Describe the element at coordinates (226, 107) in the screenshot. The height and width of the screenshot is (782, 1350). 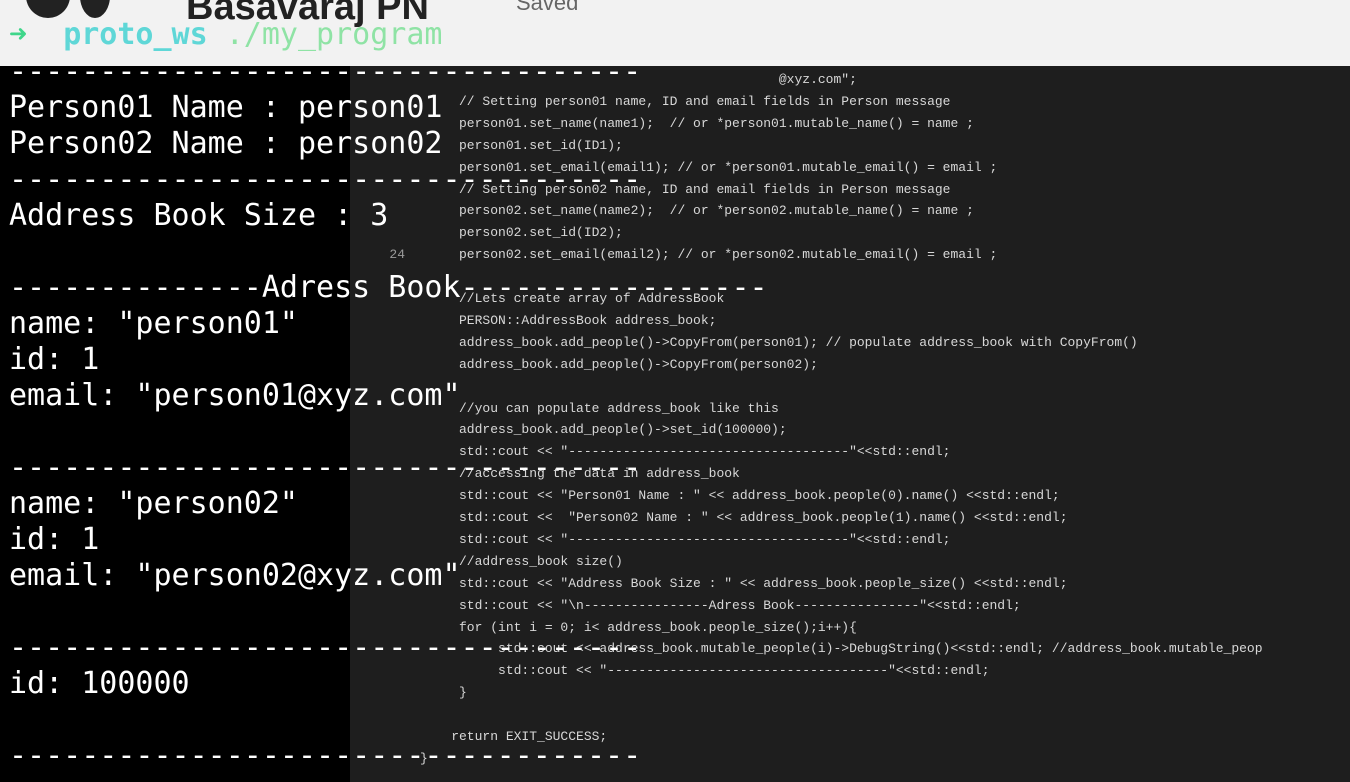
I see `person01-name-line: Person01 Name : person01` at that location.